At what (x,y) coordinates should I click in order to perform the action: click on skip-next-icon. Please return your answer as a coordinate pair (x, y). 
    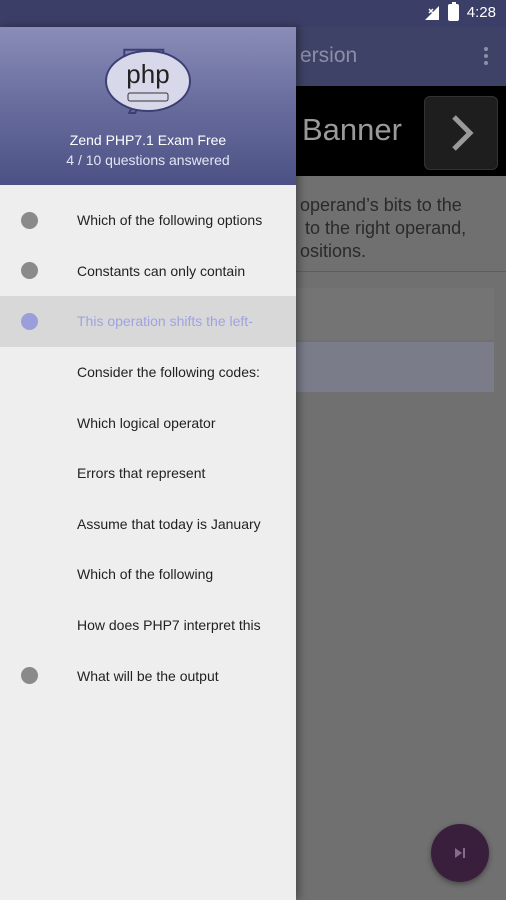
    Looking at the image, I should click on (460, 853).